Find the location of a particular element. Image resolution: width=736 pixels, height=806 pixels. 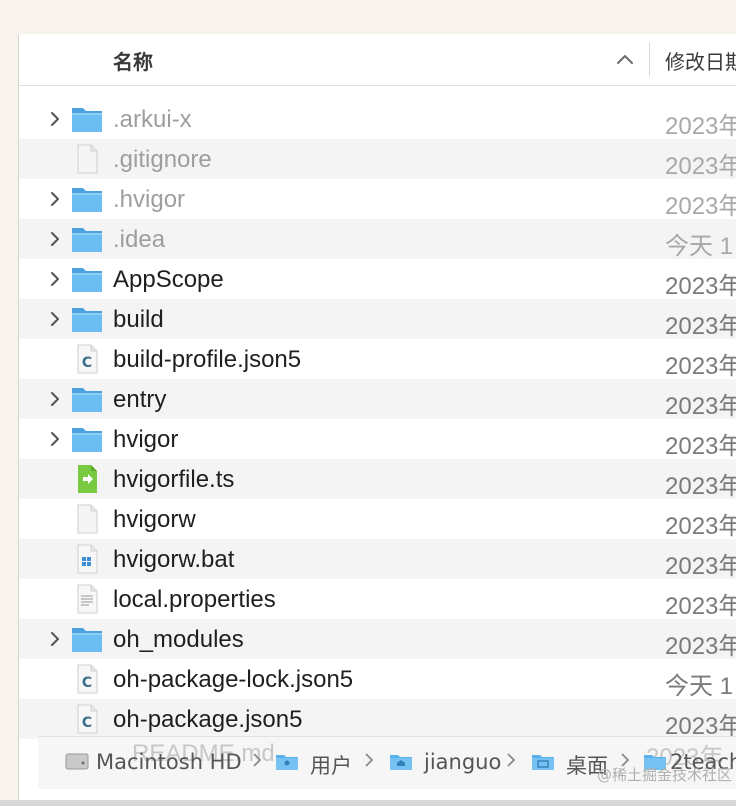

list-item: Coh-package-lock.json5 今天 1 is located at coordinates (377, 679).